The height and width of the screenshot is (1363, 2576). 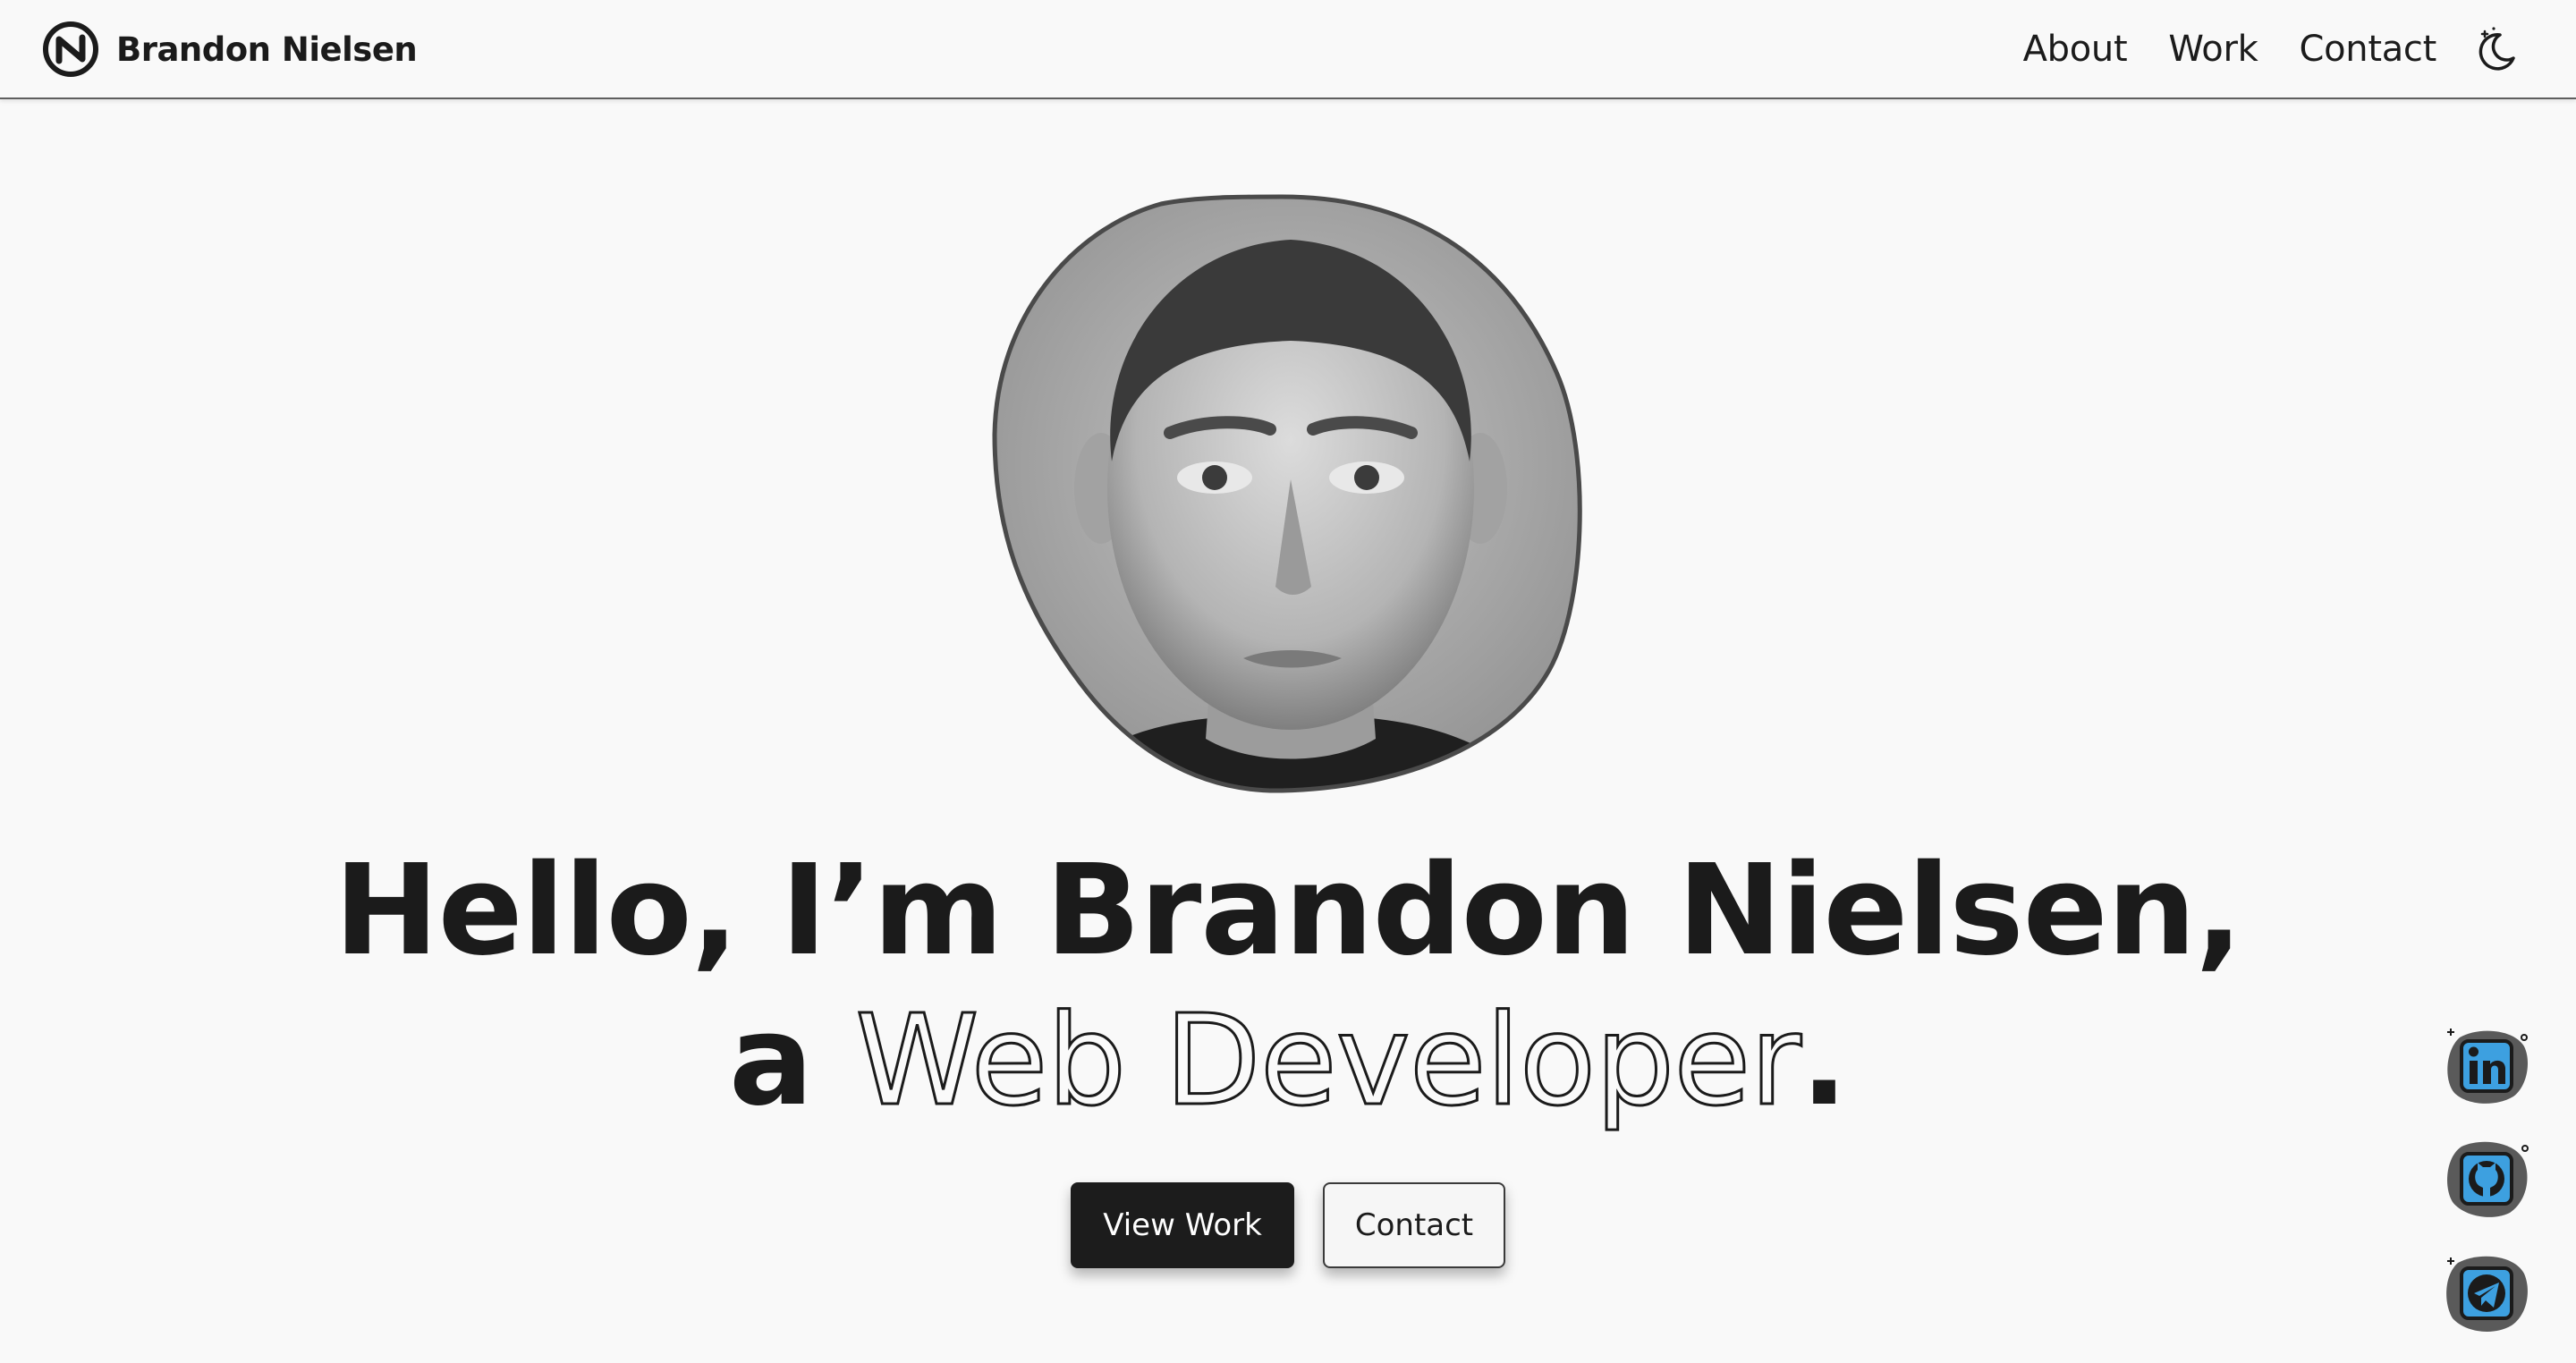 I want to click on moon-icon, so click(x=2497, y=49).